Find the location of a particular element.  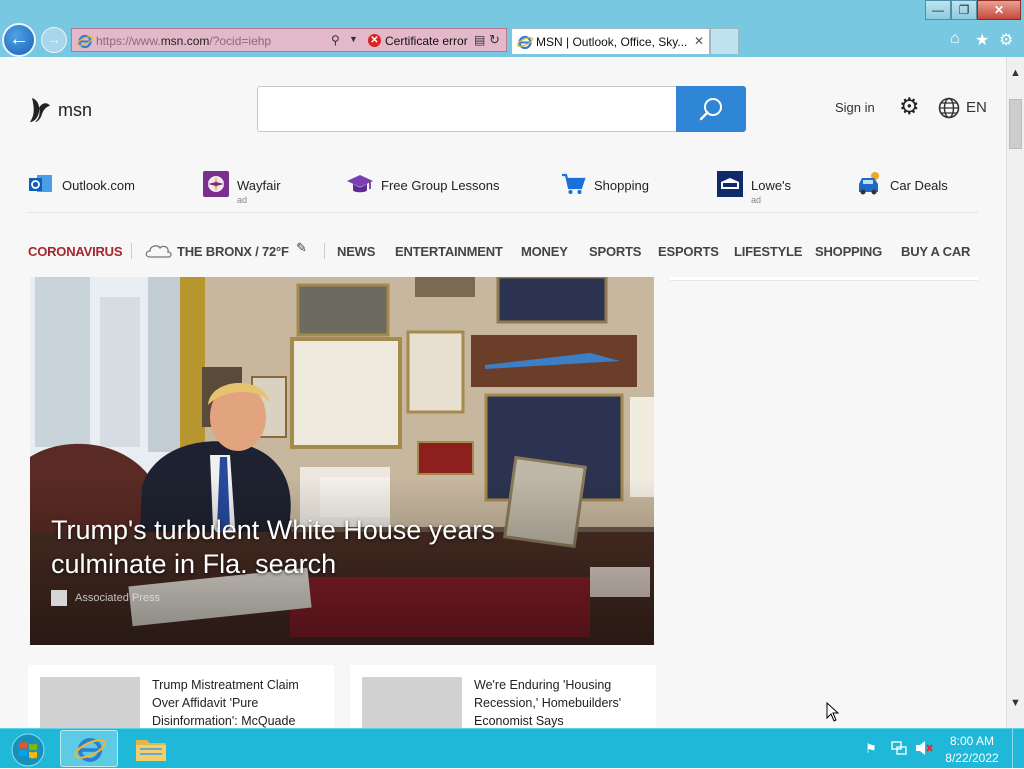

source-logo is located at coordinates (59, 598).